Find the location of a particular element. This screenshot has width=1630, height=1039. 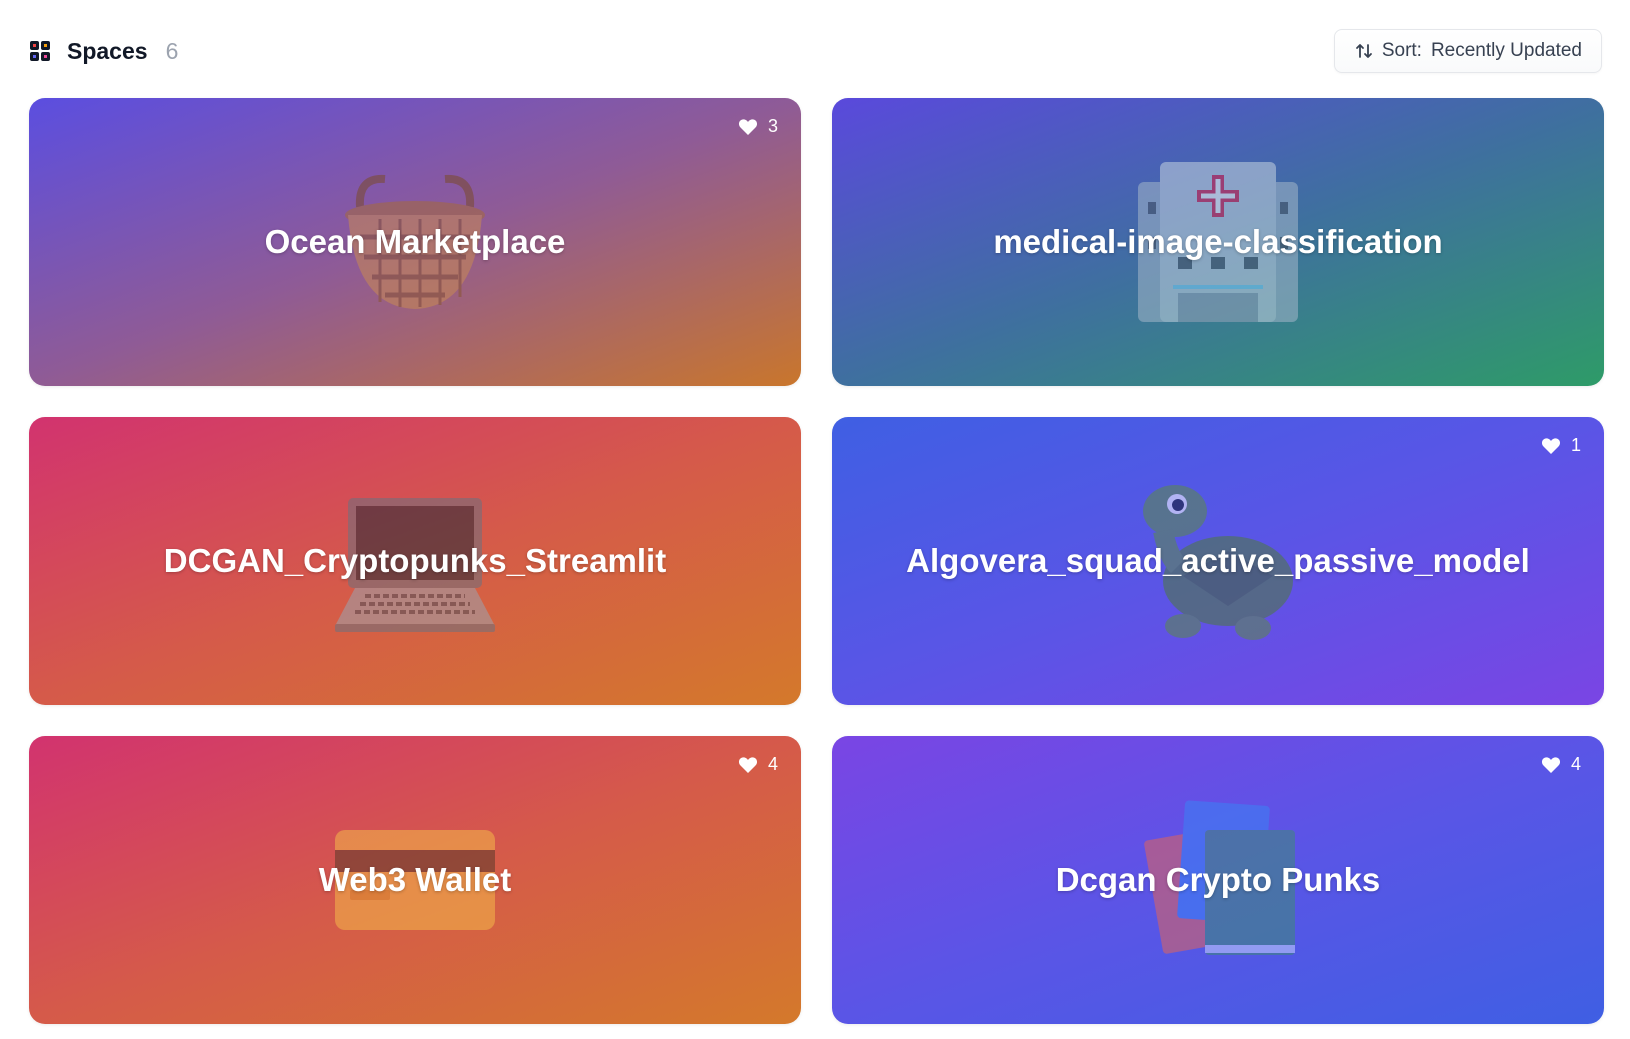

space-card: 4 Dcgan Crypto Punks is located at coordinates (1218, 880).